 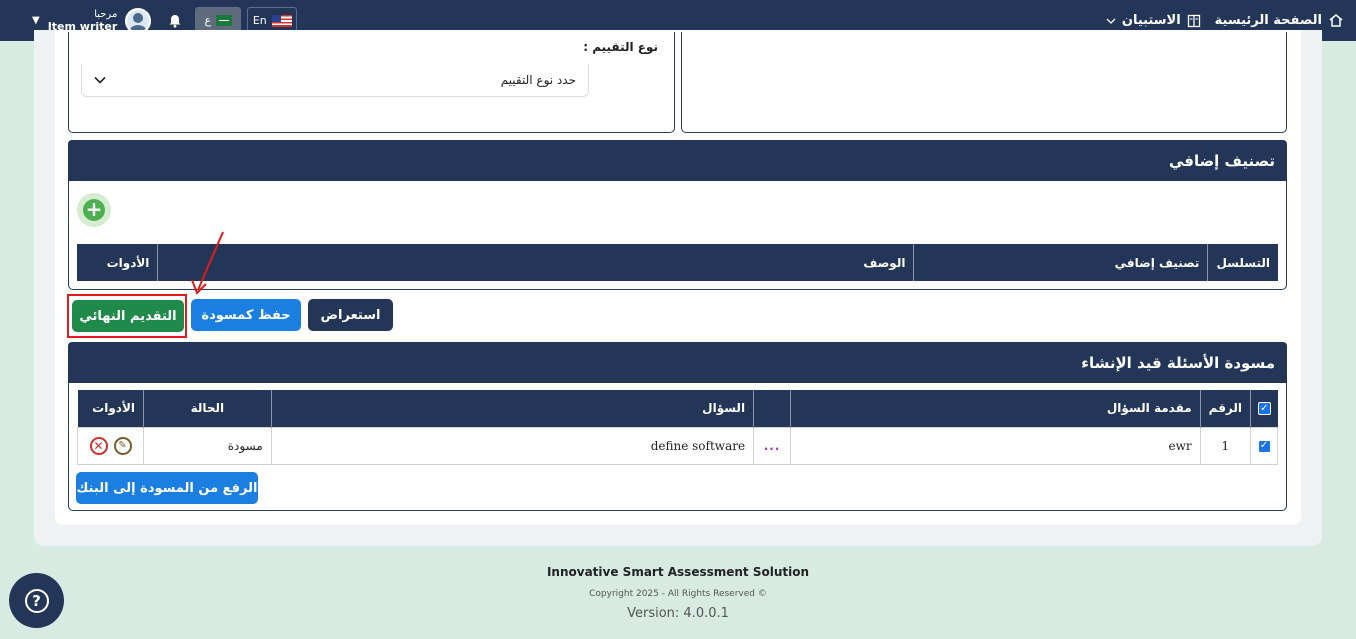 What do you see at coordinates (1268, 20) in the screenshot?
I see `home-label: الصفحة الرئيسية` at bounding box center [1268, 20].